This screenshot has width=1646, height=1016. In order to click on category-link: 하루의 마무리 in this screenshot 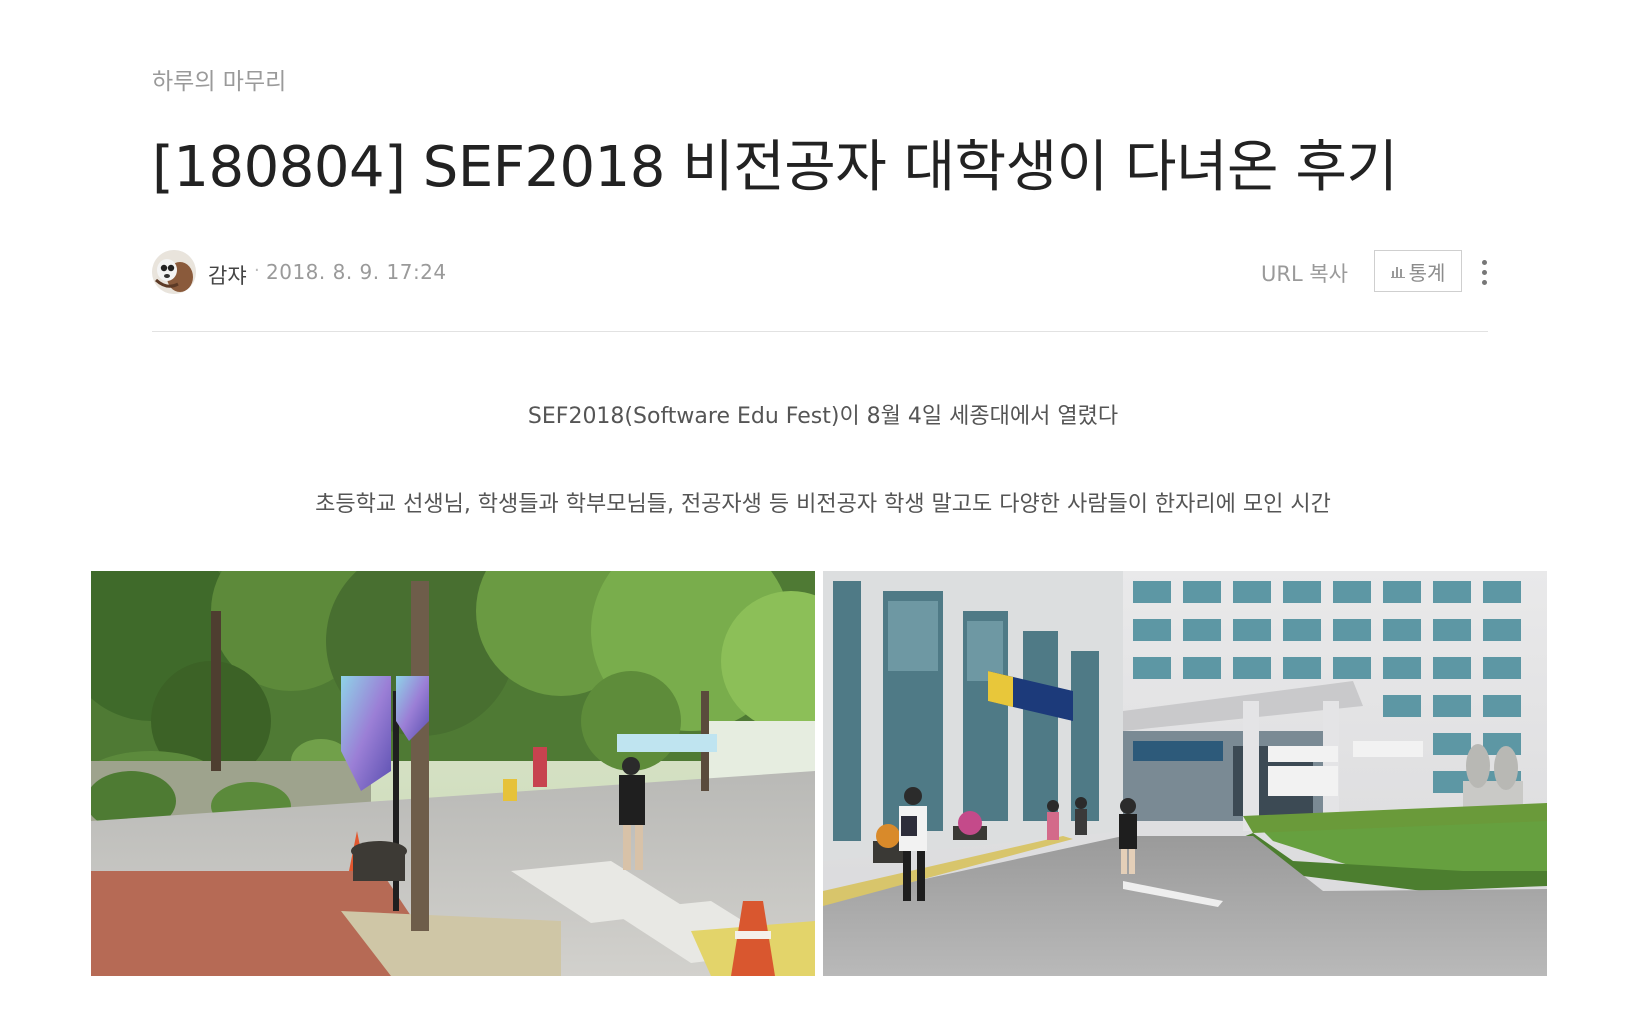, I will do `click(219, 79)`.